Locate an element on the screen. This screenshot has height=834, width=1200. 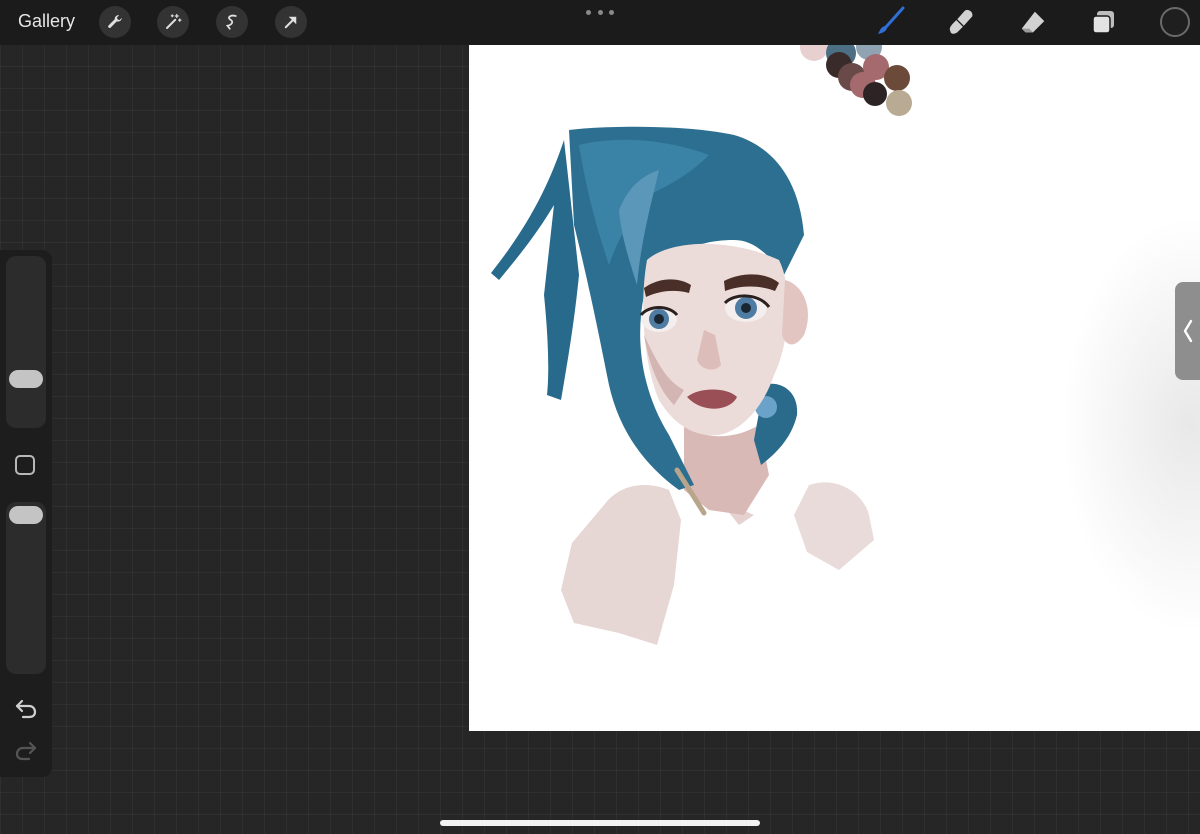
reference-panel-tab is located at coordinates (1187, 331).